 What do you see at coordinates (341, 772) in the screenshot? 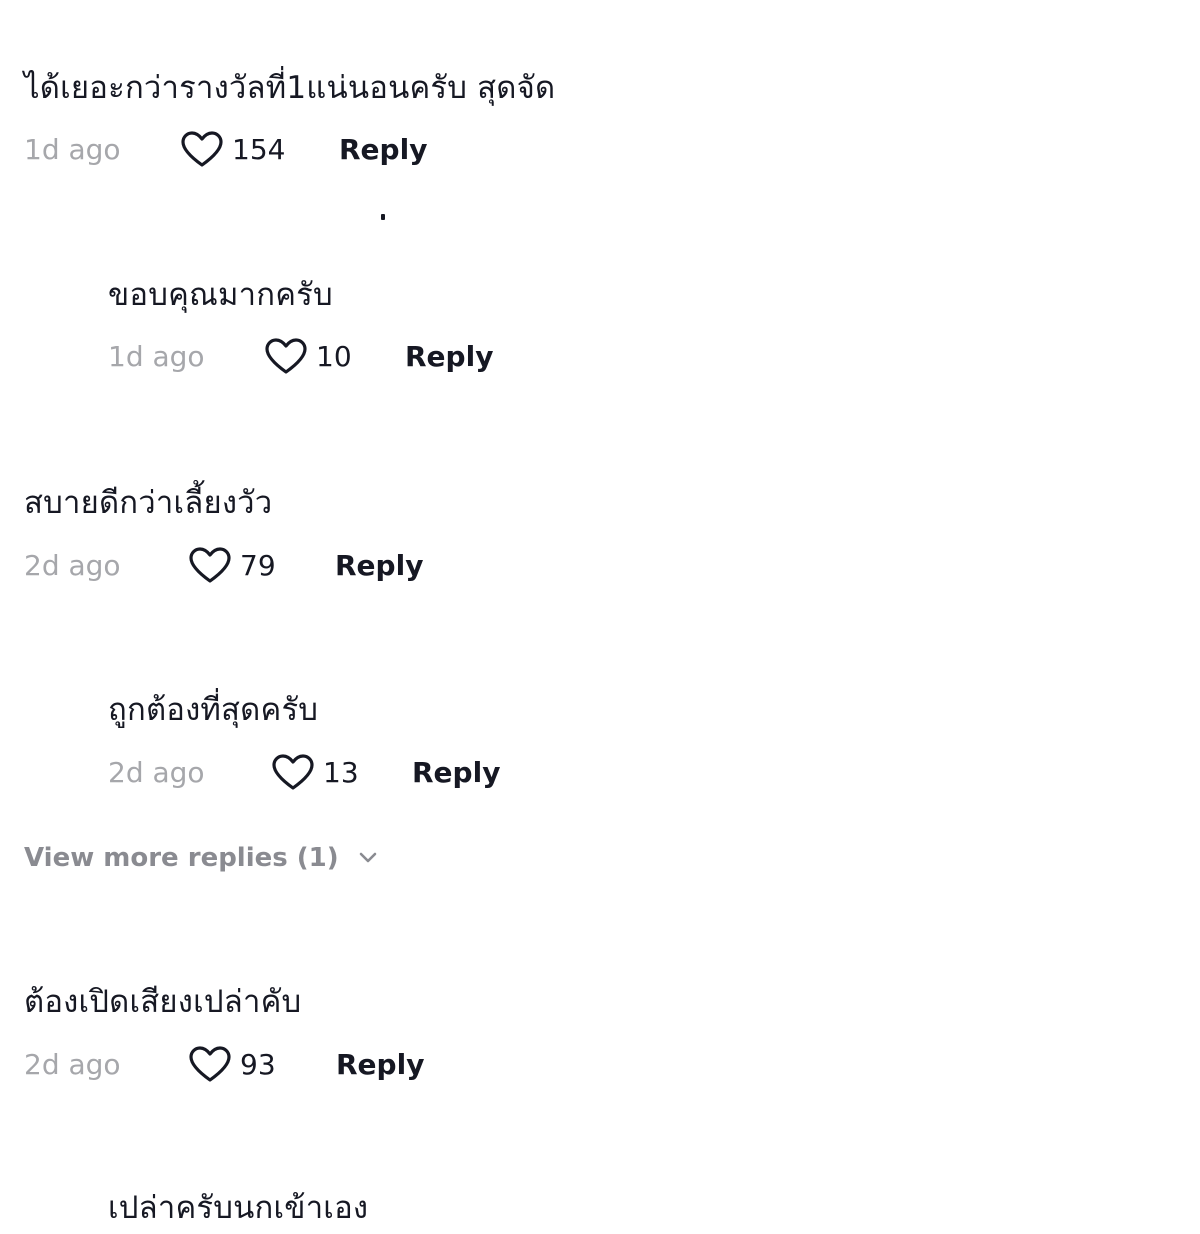
I see `like-count: 13` at bounding box center [341, 772].